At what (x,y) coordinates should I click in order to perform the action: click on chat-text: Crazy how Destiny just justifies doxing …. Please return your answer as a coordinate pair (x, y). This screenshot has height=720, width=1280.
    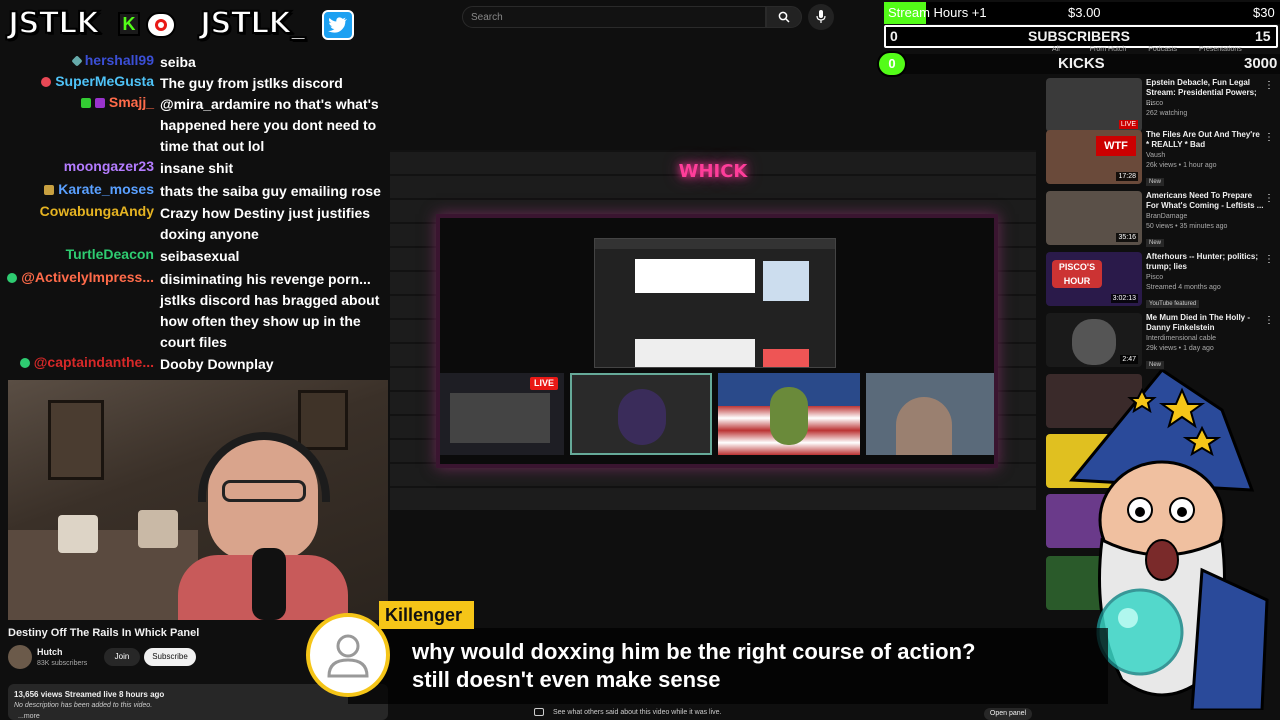
    Looking at the image, I should click on (265, 223).